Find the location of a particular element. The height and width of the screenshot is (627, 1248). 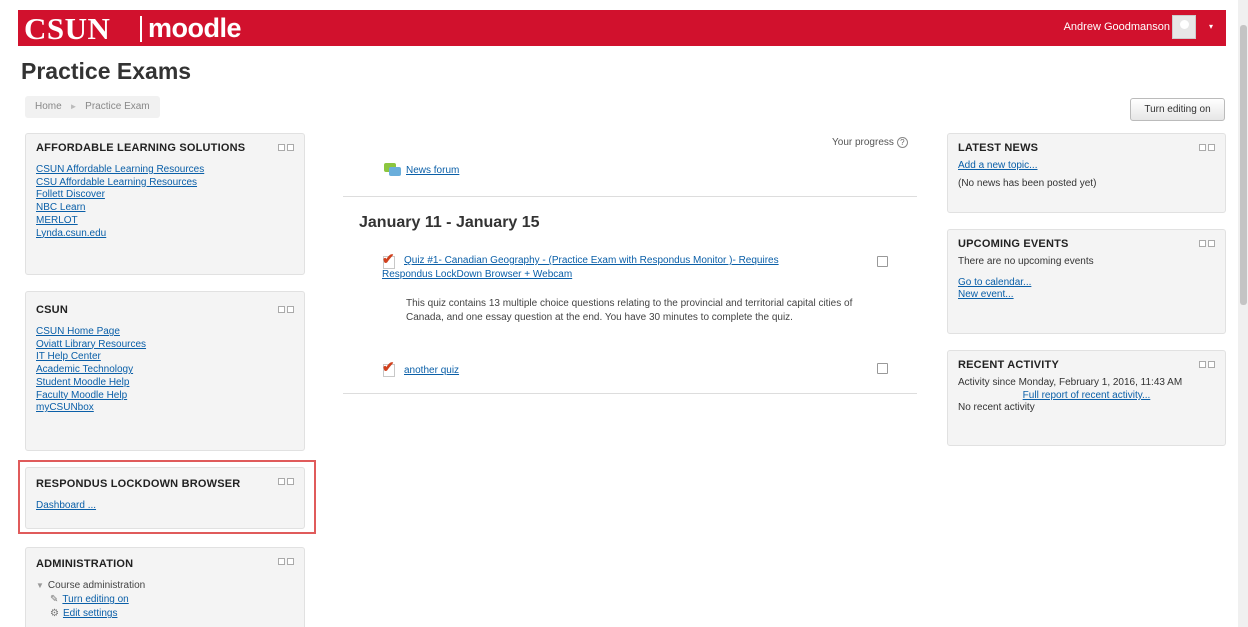

user-menu-name: Andrew Goodmanson is located at coordinates (1117, 27).